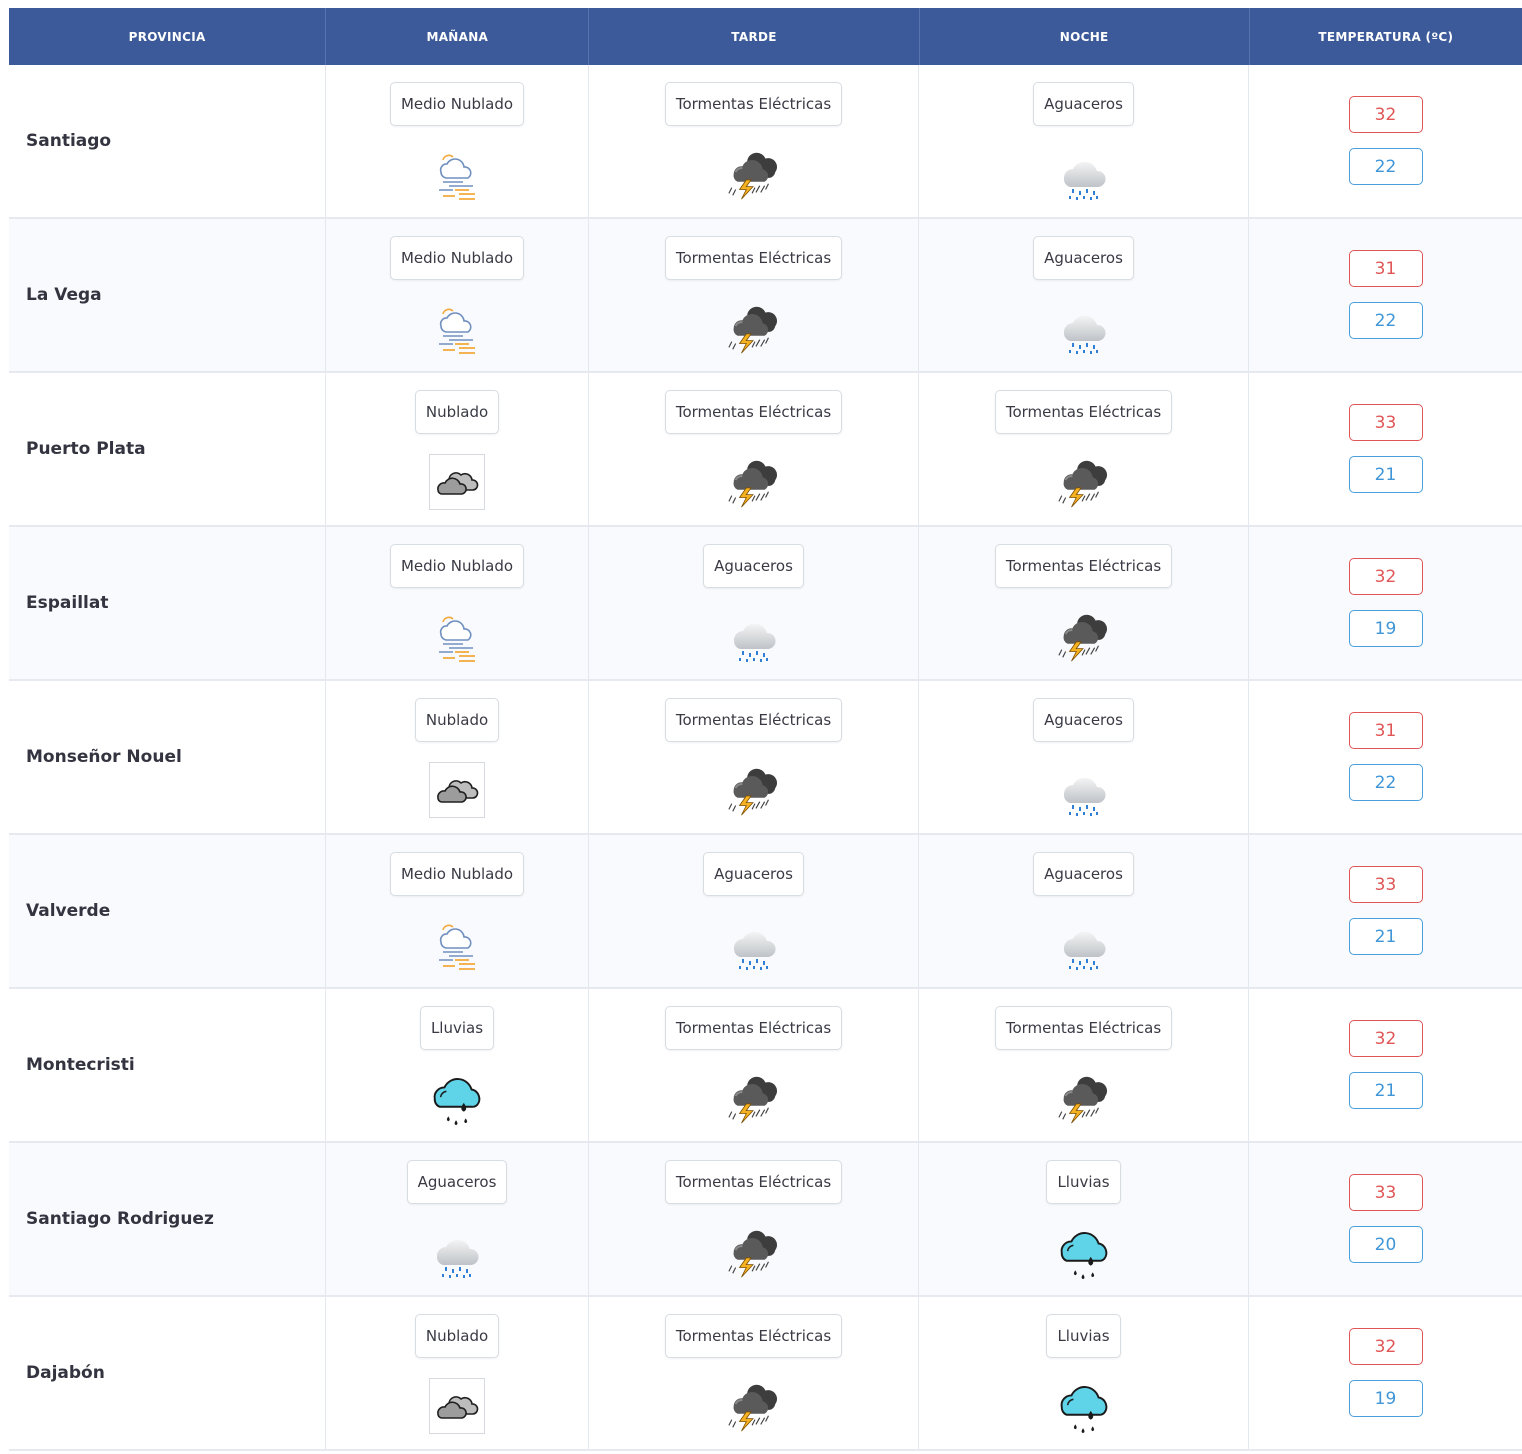 This screenshot has height=1454, width=1522. What do you see at coordinates (167, 911) in the screenshot?
I see `province-name: Valverde` at bounding box center [167, 911].